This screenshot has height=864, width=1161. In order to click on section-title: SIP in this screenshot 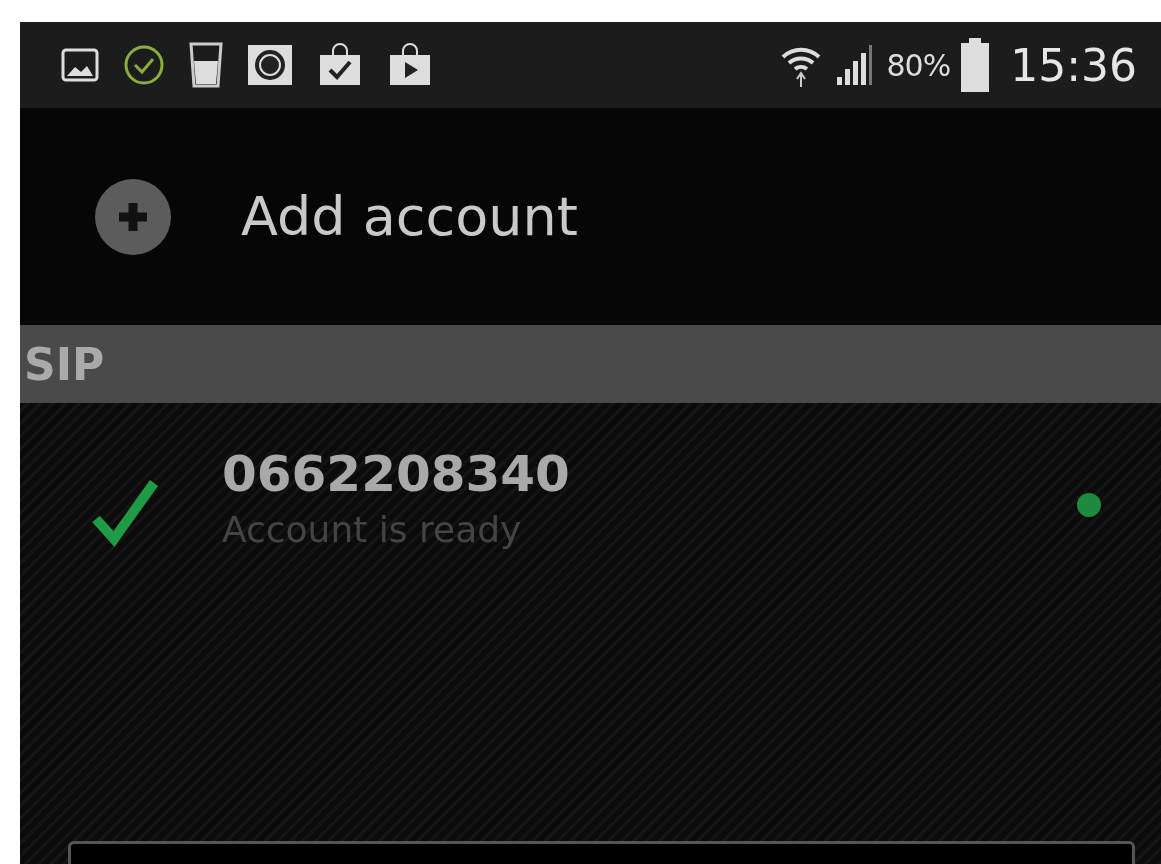, I will do `click(64, 364)`.